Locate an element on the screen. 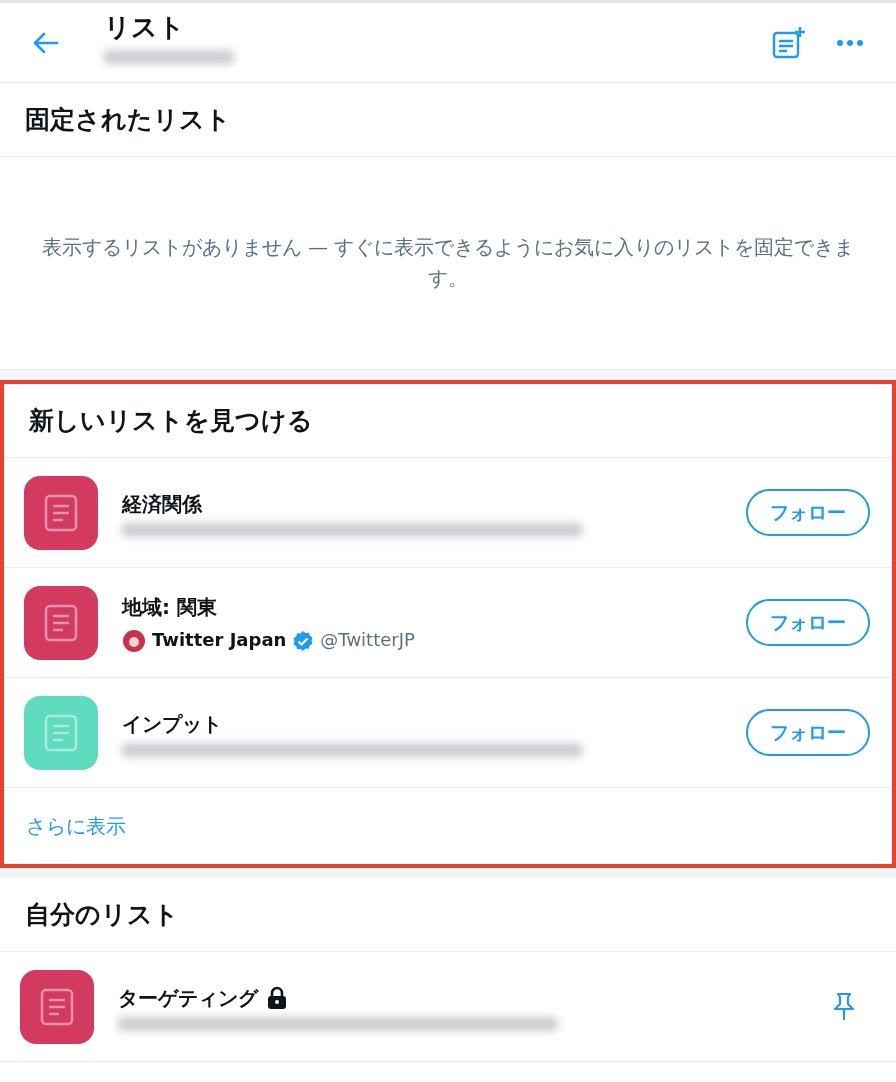 The image size is (896, 1082). account-name: Twitter Japan is located at coordinates (219, 639).